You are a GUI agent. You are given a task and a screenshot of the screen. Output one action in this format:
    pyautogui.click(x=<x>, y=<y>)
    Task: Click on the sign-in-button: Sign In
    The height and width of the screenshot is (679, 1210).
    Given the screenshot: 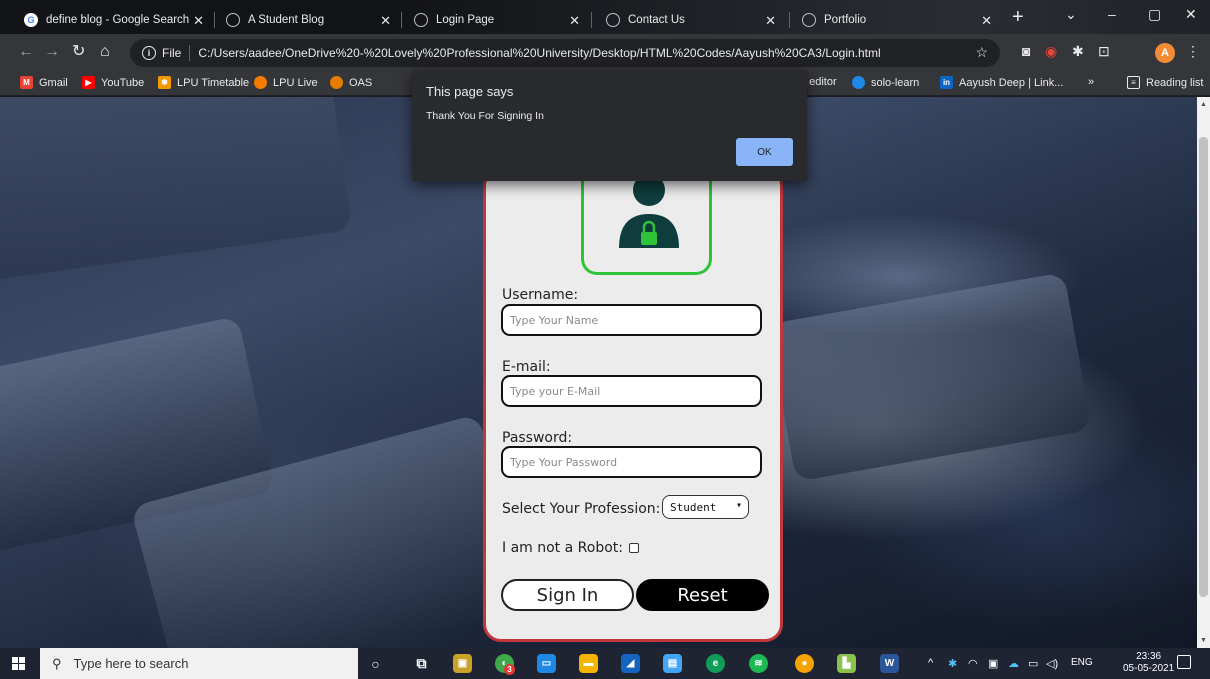 What is the action you would take?
    pyautogui.click(x=567, y=595)
    